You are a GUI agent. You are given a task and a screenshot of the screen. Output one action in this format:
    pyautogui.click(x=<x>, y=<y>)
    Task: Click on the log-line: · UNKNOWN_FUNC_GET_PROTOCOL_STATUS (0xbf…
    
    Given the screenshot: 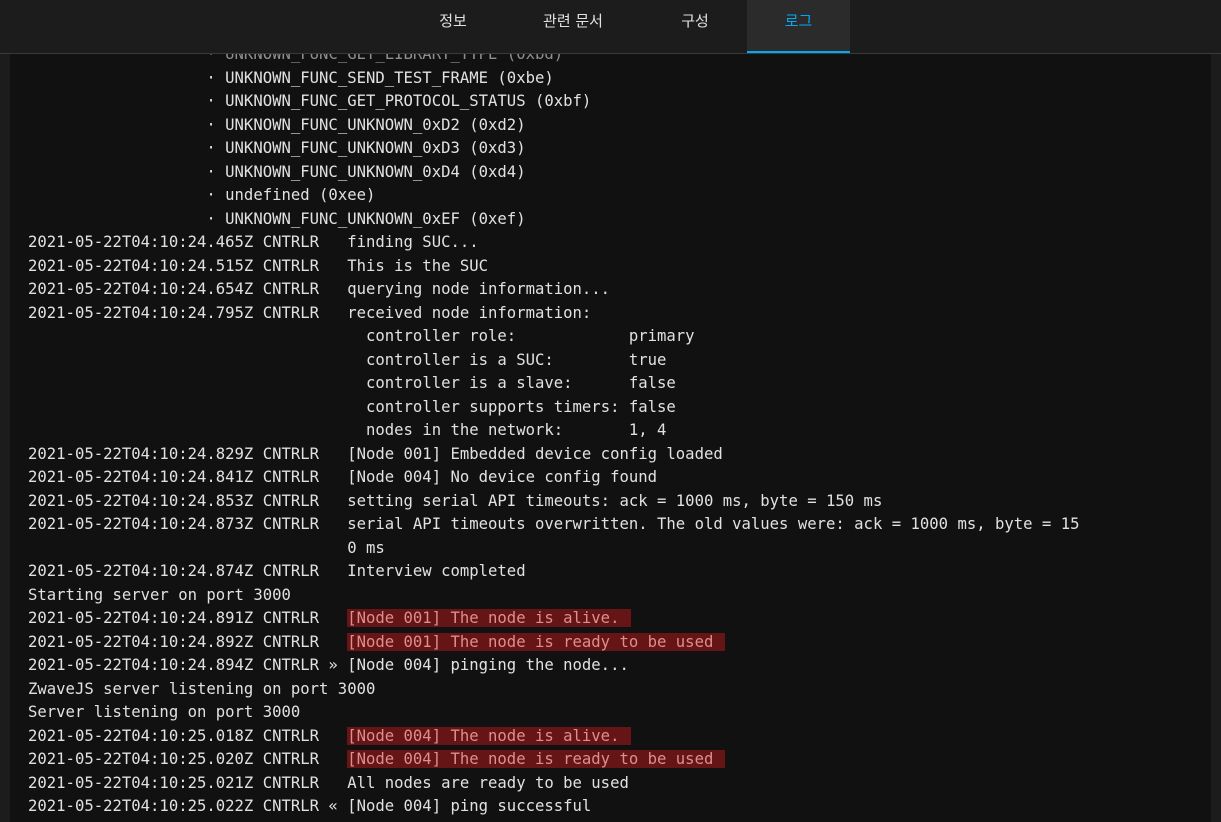 What is the action you would take?
    pyautogui.click(x=554, y=102)
    